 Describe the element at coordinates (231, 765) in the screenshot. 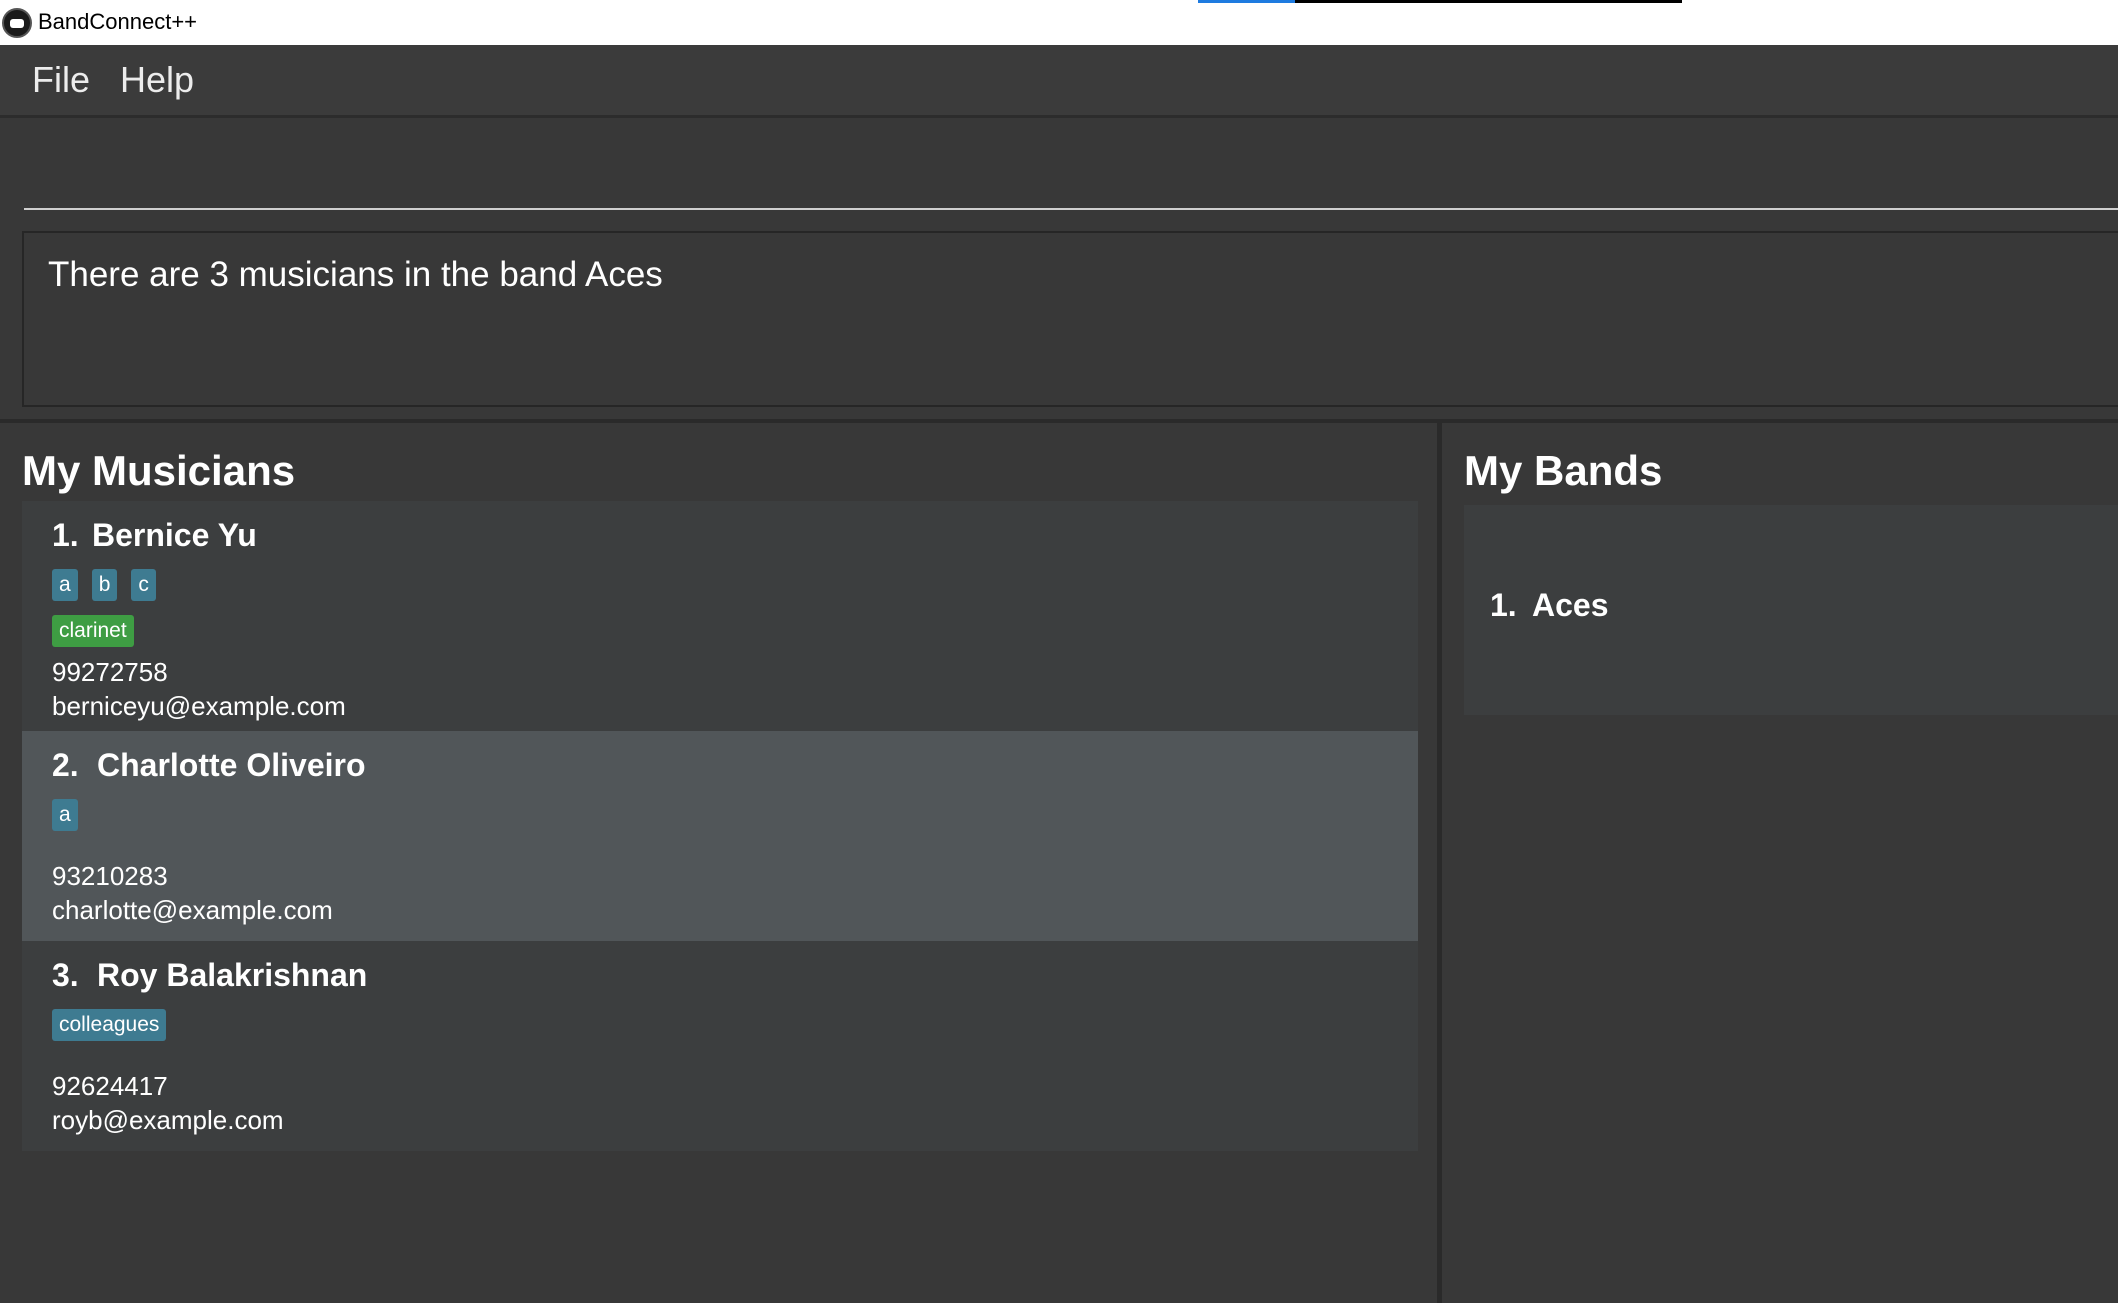

I see `musician-name: Charlotte Oliveiro` at that location.